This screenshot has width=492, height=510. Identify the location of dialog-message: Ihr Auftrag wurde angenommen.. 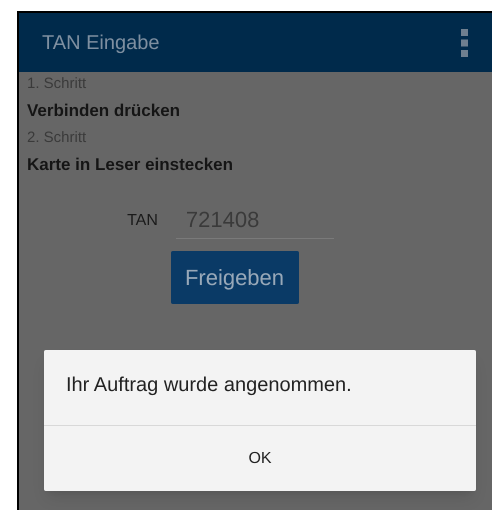
(209, 385).